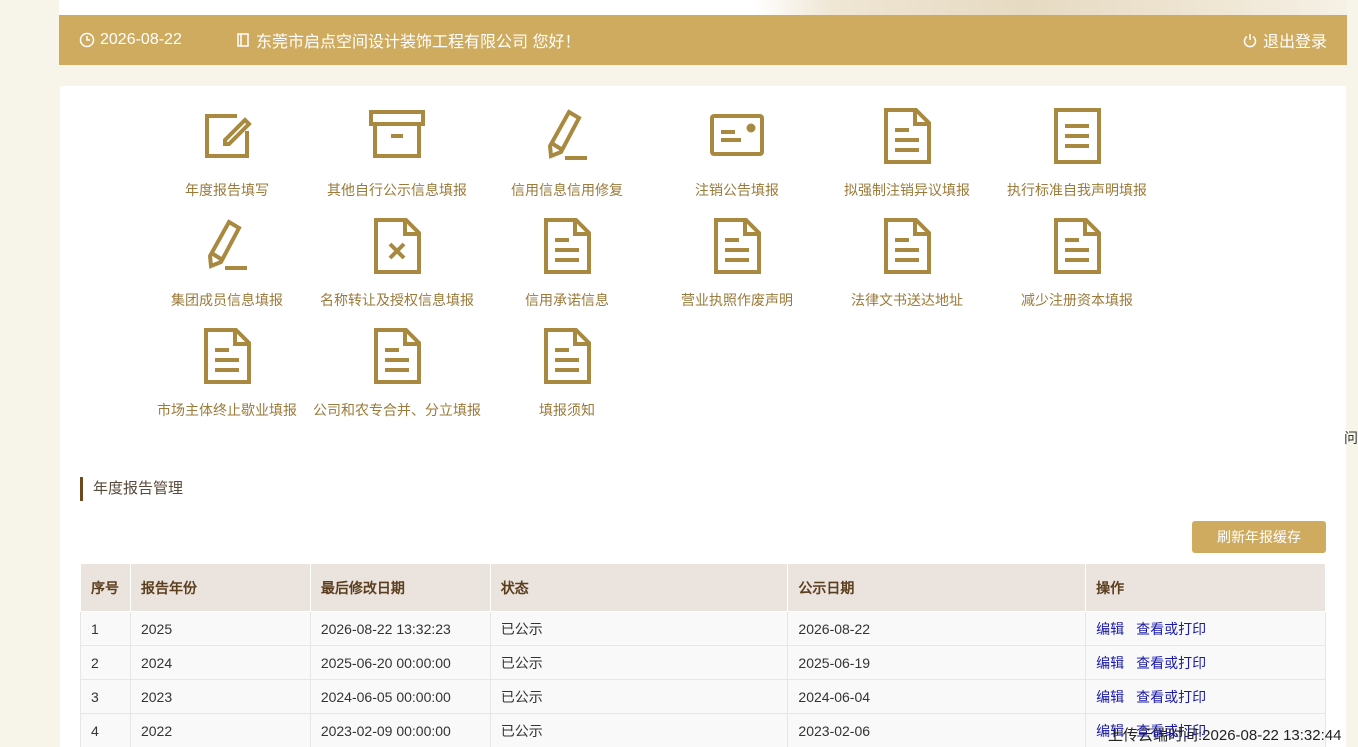 The image size is (1358, 747). I want to click on cell-year: 2024, so click(220, 662).